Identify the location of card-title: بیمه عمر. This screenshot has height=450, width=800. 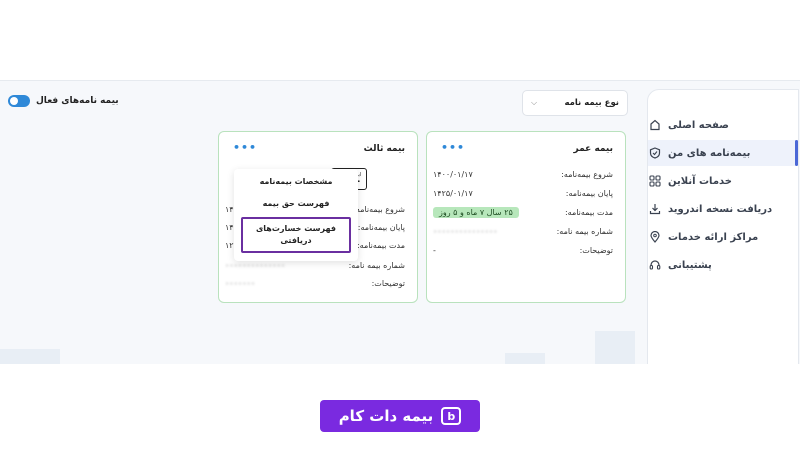
(593, 149).